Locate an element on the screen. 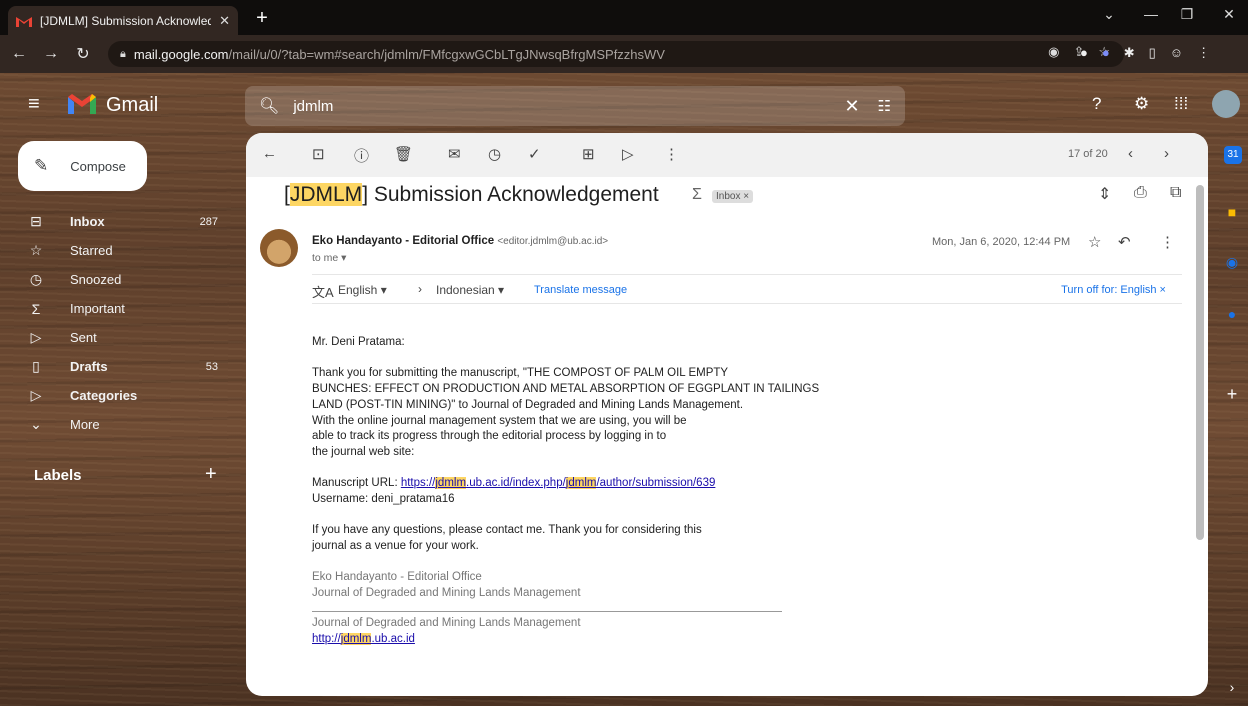 The height and width of the screenshot is (706, 1248). calendar-icon: 31 is located at coordinates (1233, 155).